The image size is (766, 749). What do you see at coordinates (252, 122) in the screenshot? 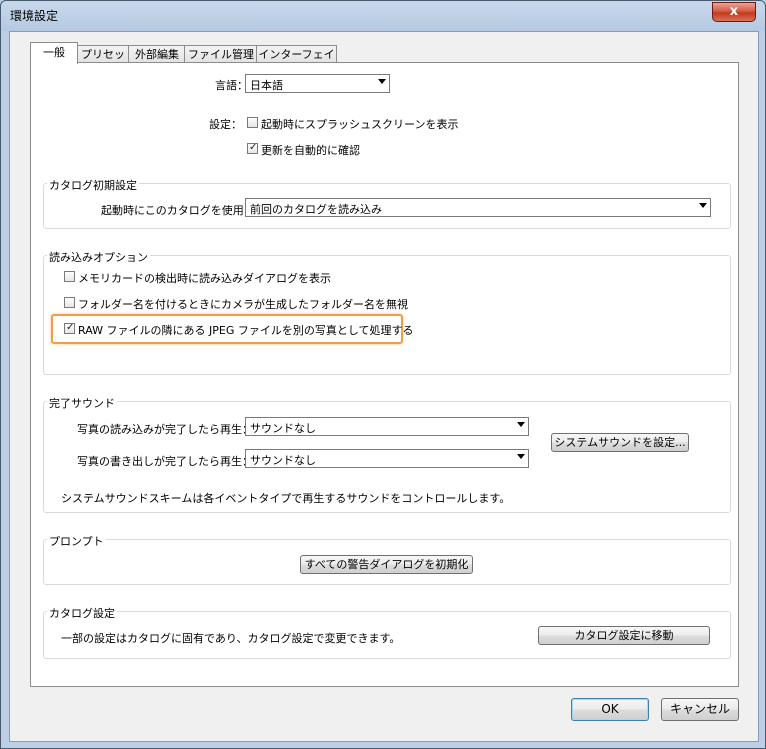
I see `splash-checkbox` at bounding box center [252, 122].